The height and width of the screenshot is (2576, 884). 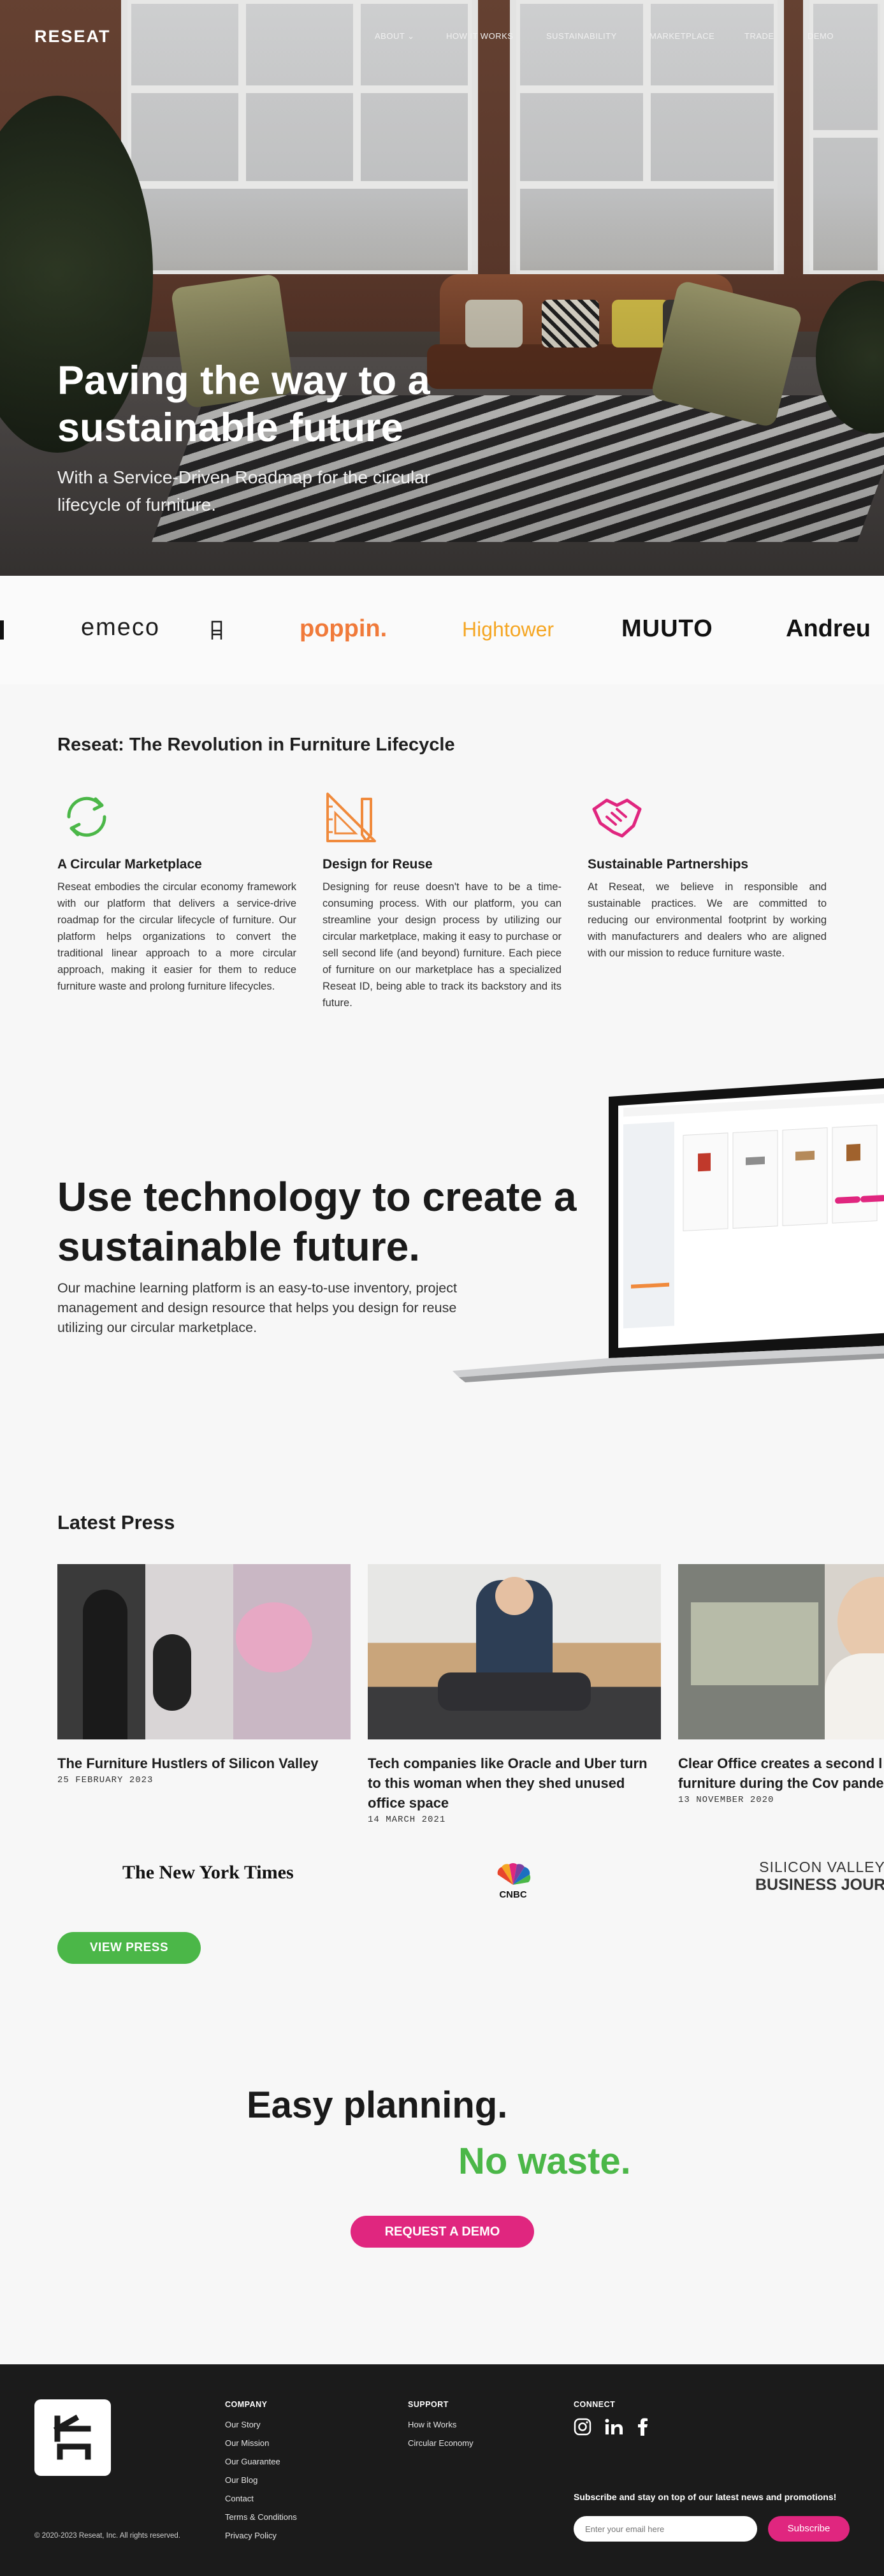 What do you see at coordinates (261, 2517) in the screenshot?
I see `footer-link-terms: Terms & Conditions` at bounding box center [261, 2517].